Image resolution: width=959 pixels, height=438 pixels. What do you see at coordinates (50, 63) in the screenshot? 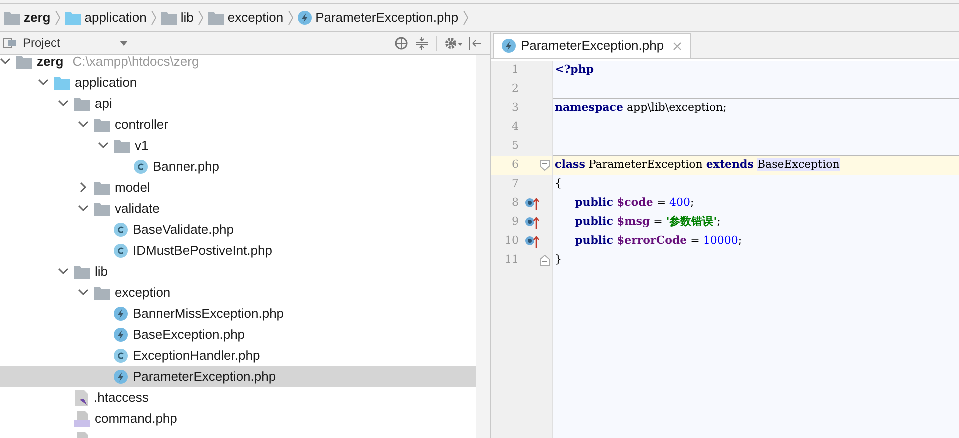
I see `file-name: zerg` at bounding box center [50, 63].